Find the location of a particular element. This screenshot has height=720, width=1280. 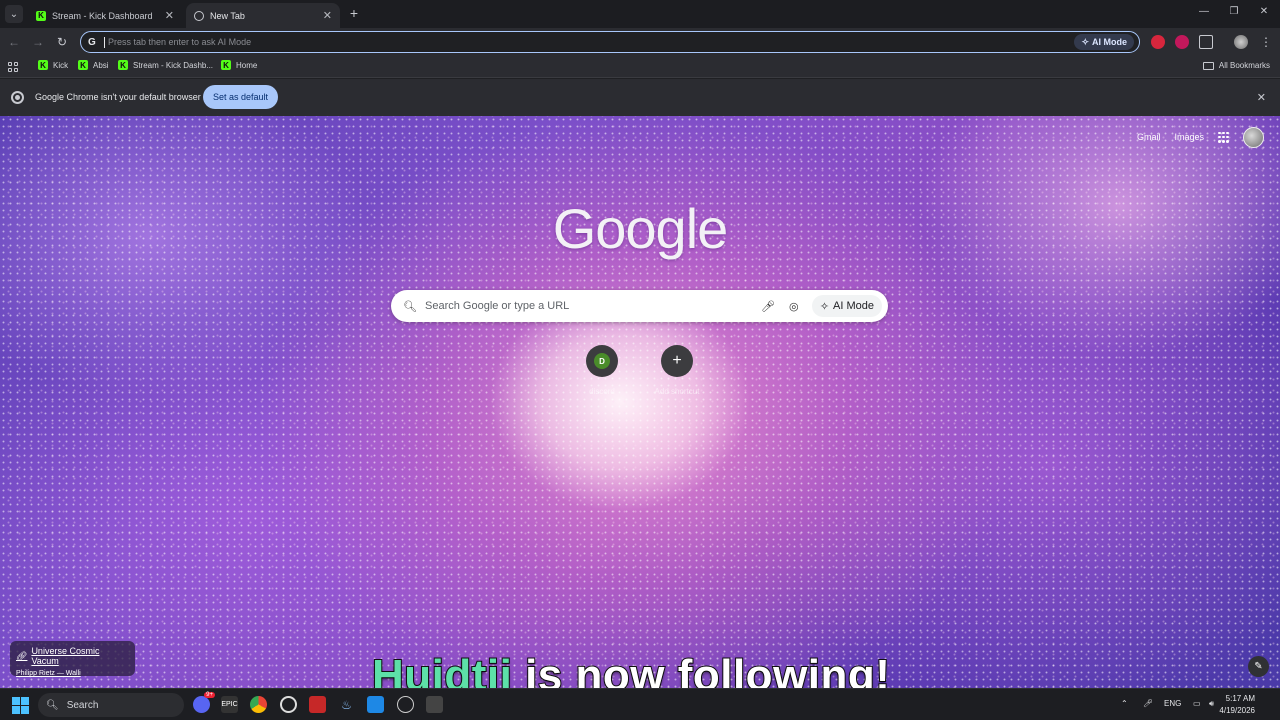

folder-icon is located at coordinates (1208, 65).